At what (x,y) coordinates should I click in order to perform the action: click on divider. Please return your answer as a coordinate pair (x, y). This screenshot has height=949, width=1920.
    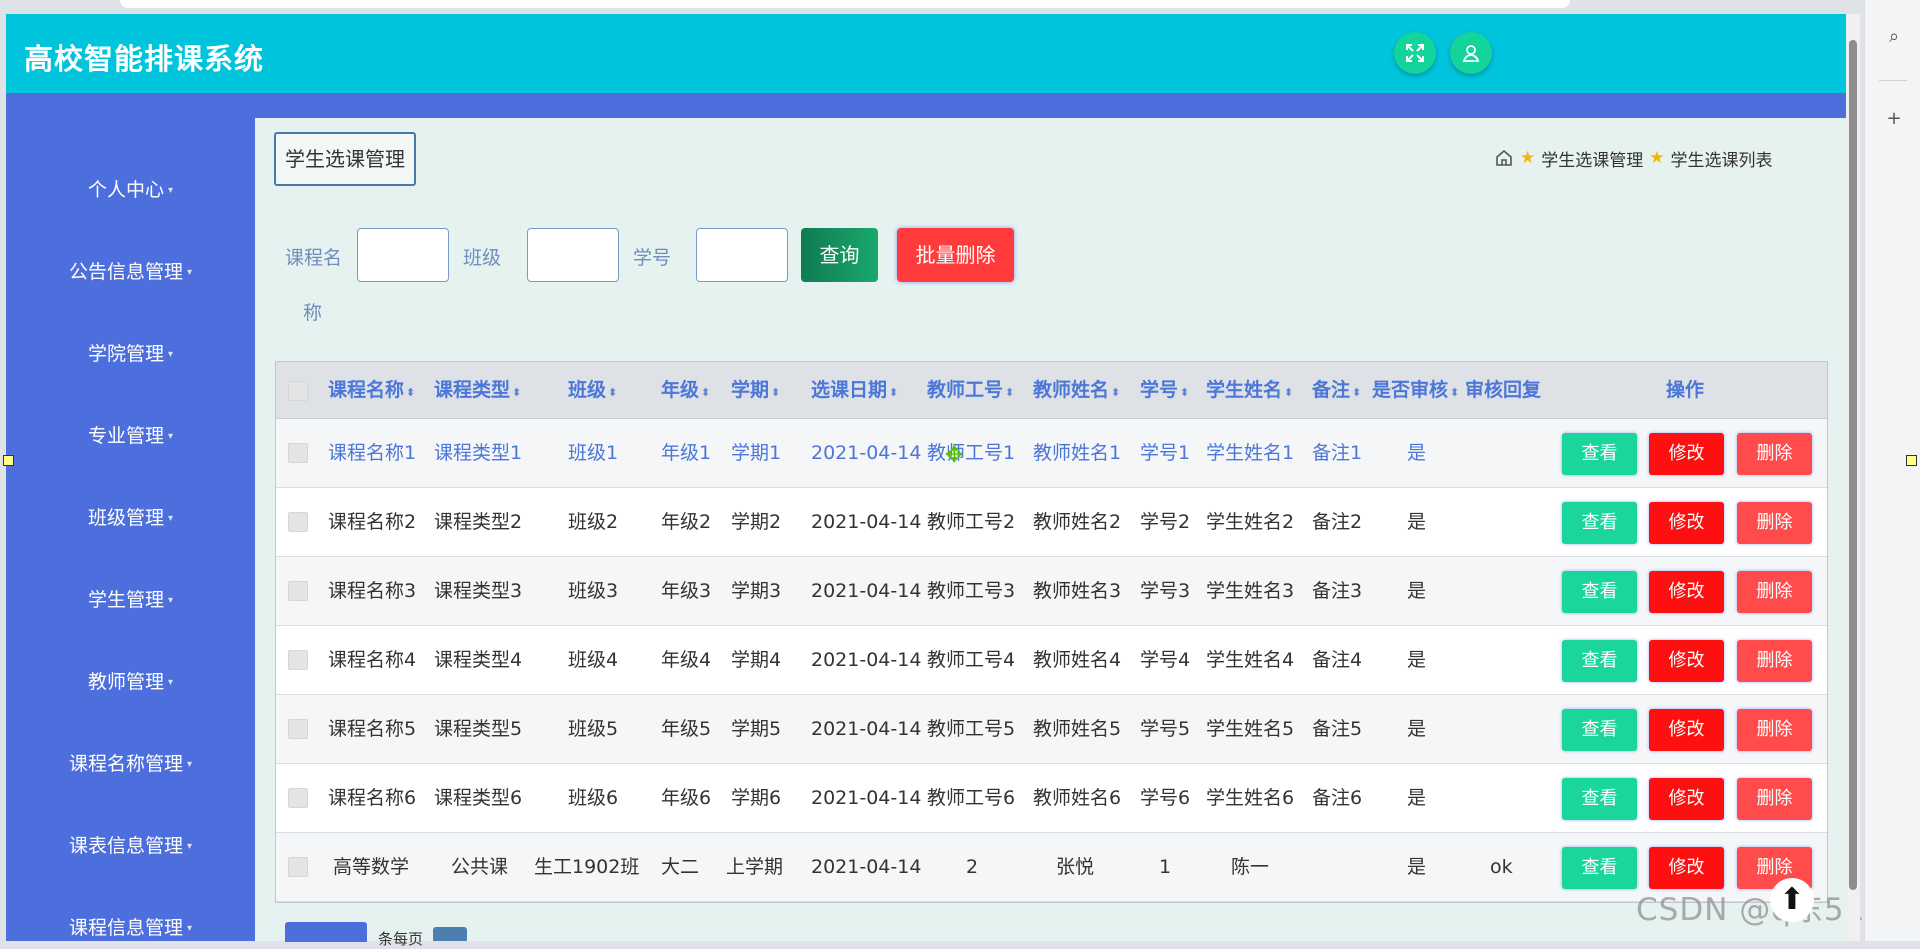
    Looking at the image, I should click on (1893, 80).